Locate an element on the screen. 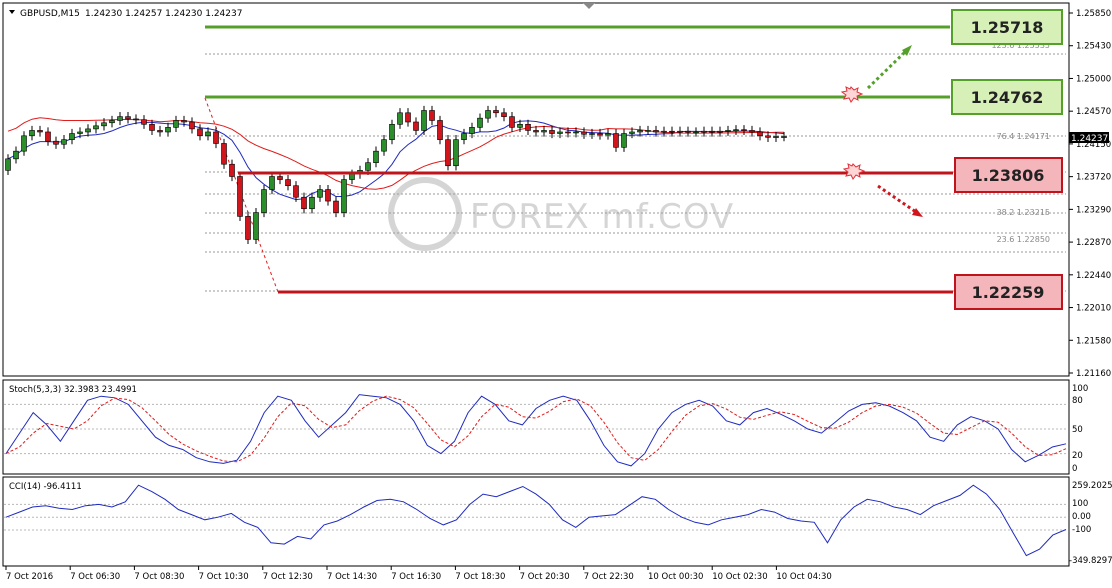 Image resolution: width=1112 pixels, height=588 pixels. time-tick-label: 7 Oct 16:30 is located at coordinates (416, 577).